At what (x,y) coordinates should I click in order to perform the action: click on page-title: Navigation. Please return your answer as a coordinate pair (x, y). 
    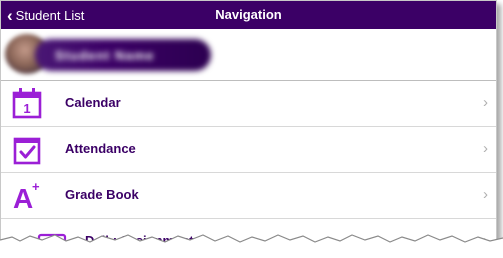
    Looking at the image, I should click on (248, 14).